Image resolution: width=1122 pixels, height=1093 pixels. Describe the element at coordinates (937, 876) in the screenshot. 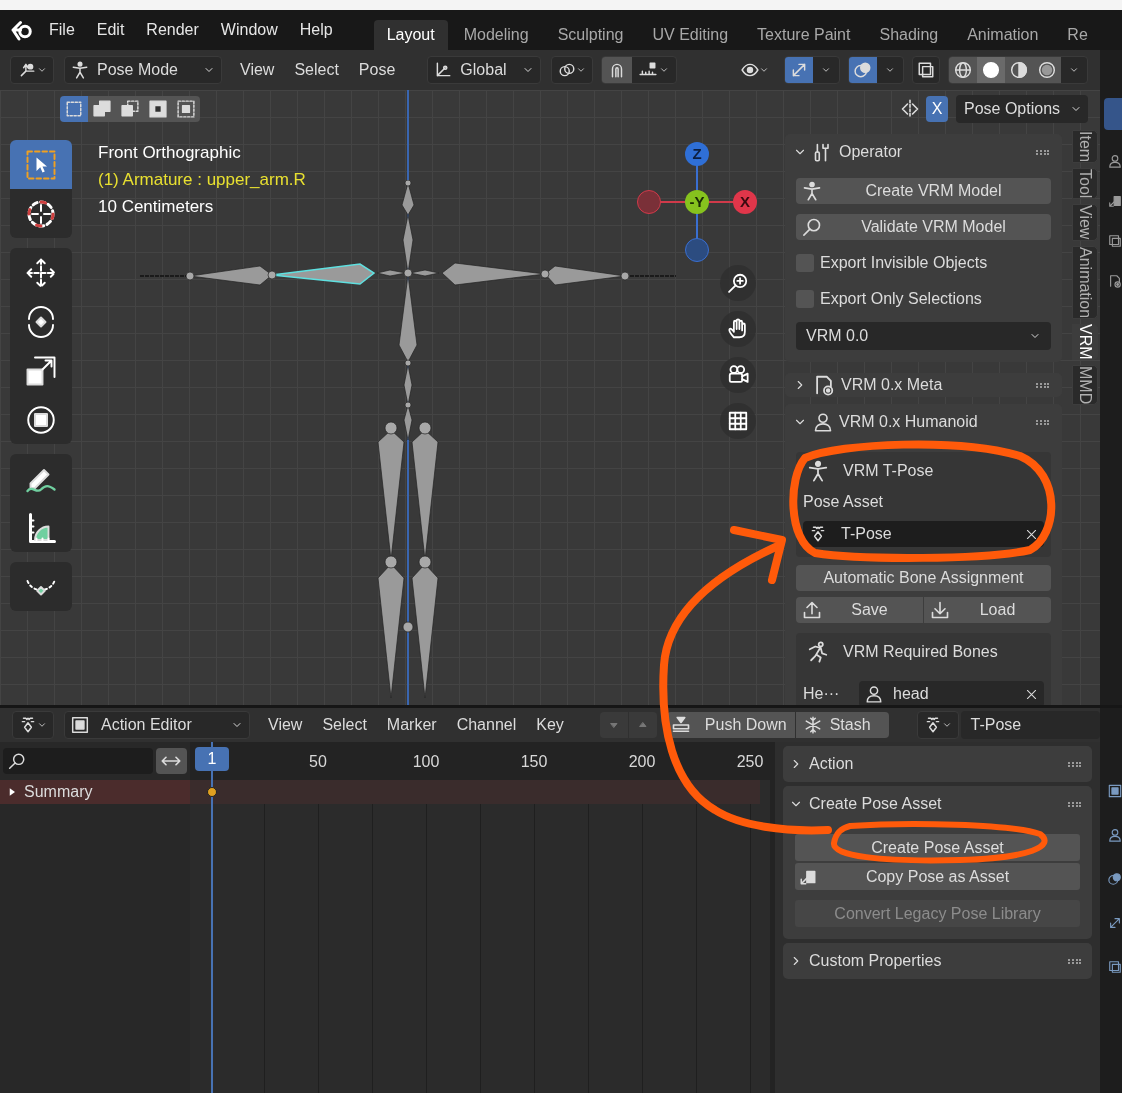

I see `panel-button: Copy Pose as Asset` at that location.